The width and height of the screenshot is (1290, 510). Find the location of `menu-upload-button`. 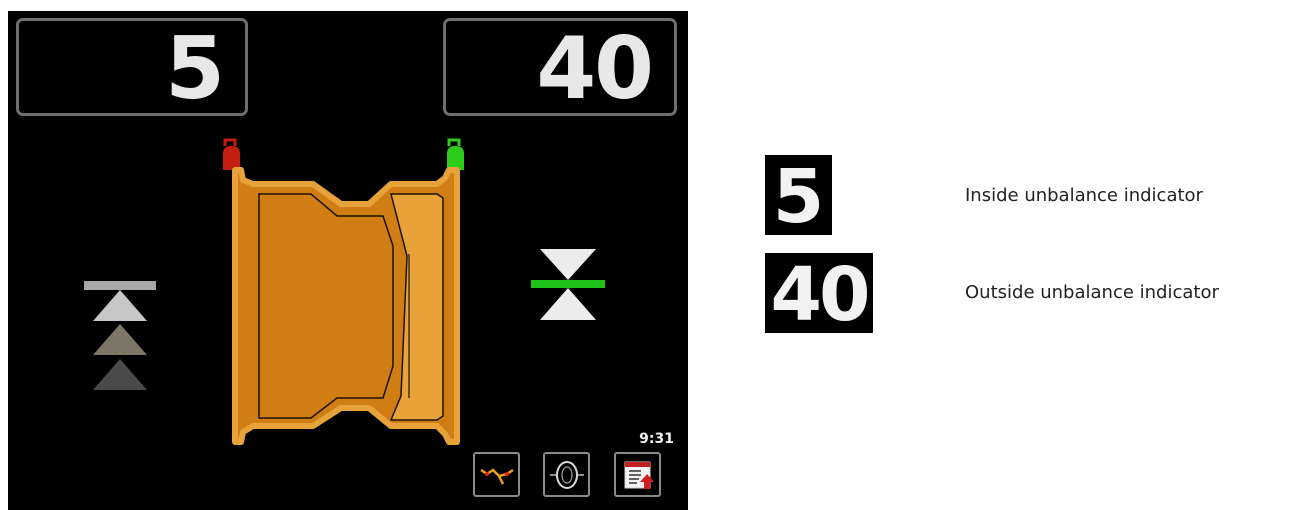

menu-upload-button is located at coordinates (637, 474).